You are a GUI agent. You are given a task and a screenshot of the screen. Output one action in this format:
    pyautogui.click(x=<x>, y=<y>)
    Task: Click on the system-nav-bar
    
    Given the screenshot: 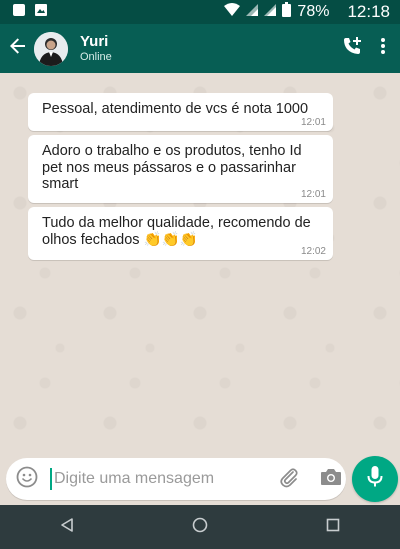 What is the action you would take?
    pyautogui.click(x=200, y=527)
    